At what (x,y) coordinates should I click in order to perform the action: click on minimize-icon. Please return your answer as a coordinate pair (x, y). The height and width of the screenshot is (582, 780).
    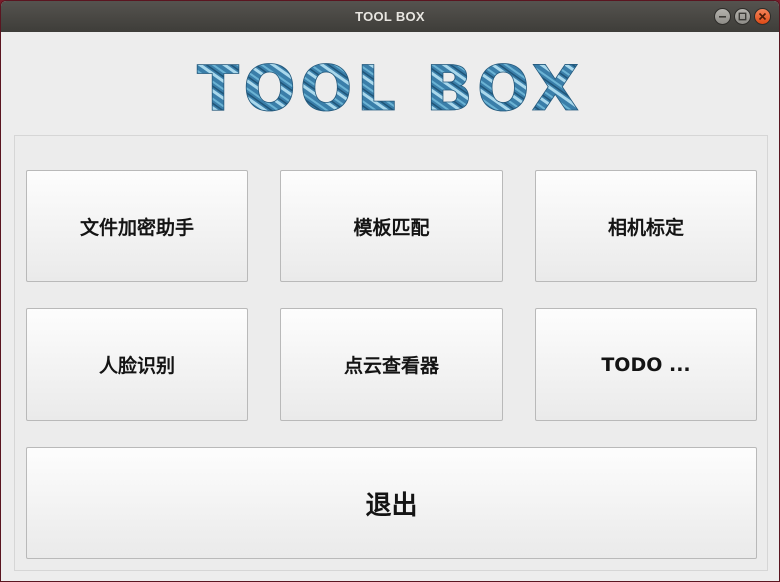
    Looking at the image, I should click on (722, 16).